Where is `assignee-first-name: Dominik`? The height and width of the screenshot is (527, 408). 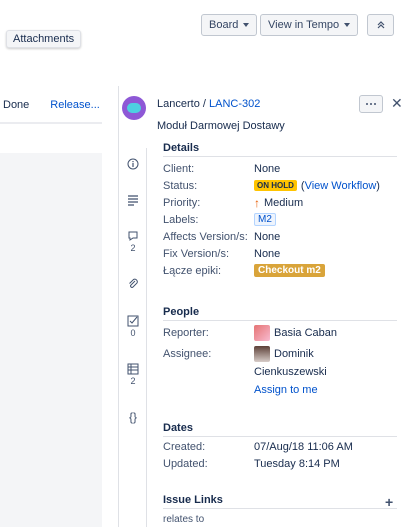 assignee-first-name: Dominik is located at coordinates (294, 354).